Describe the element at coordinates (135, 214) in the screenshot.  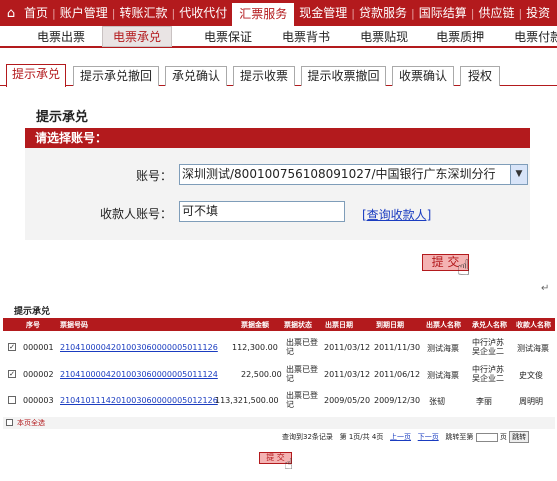
I see `payee-label: 收款人账号：` at that location.